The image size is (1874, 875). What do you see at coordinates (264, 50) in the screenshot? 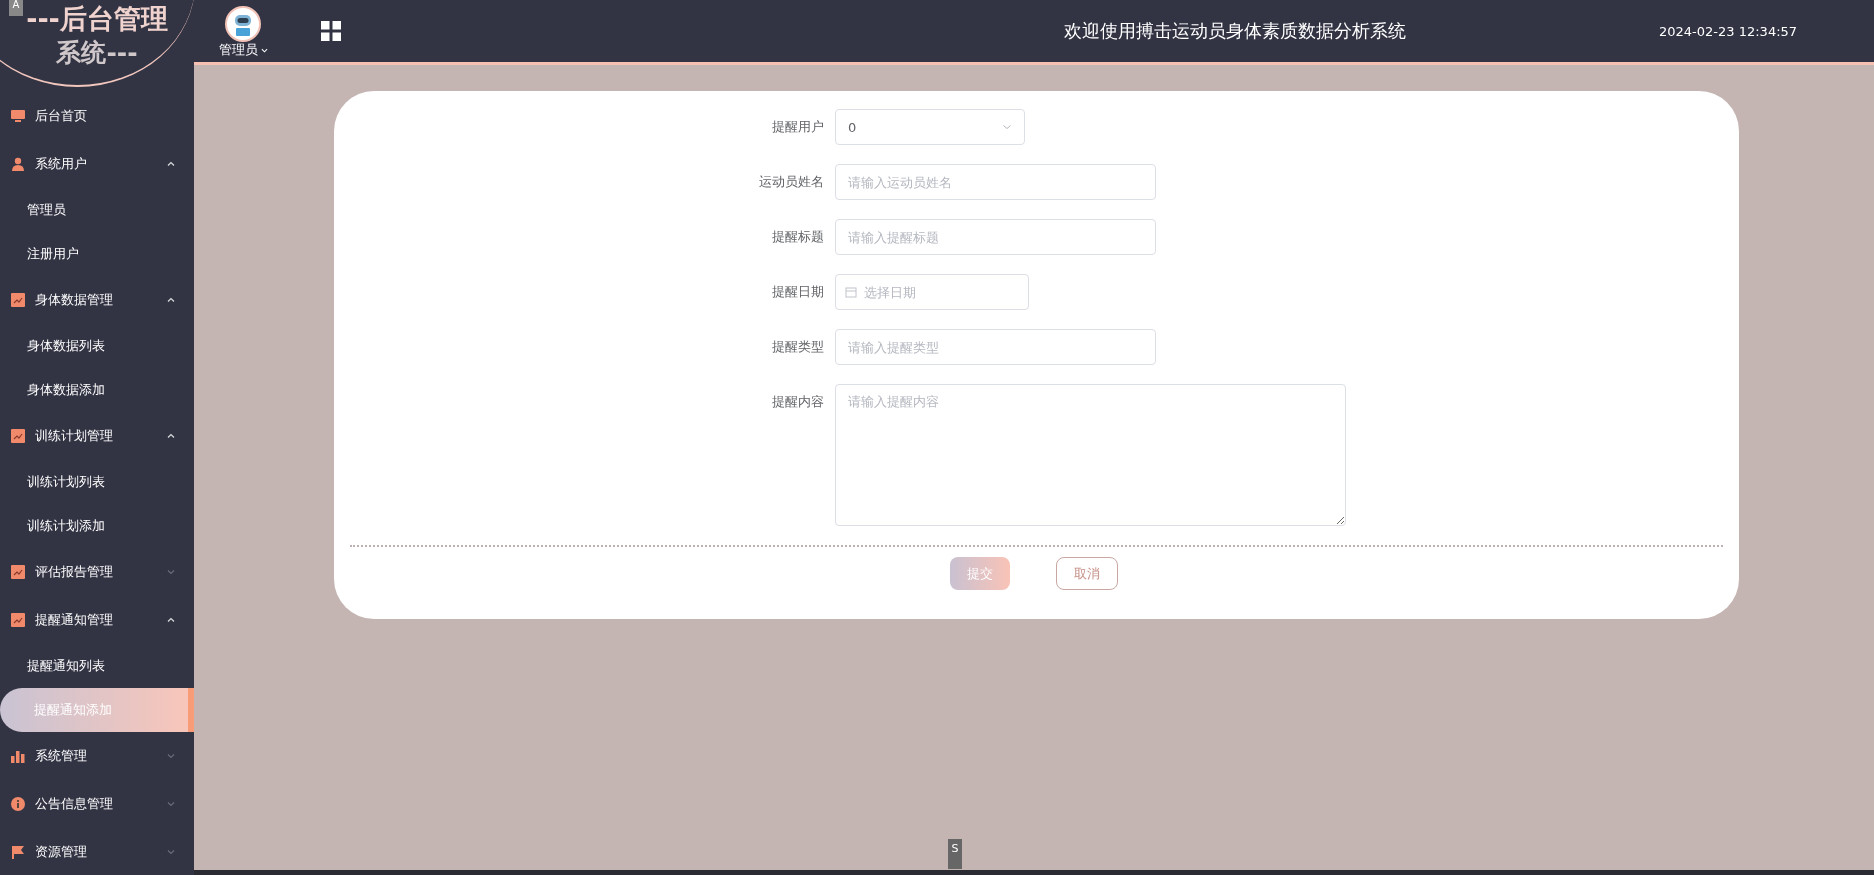
I see `caret-icon` at bounding box center [264, 50].